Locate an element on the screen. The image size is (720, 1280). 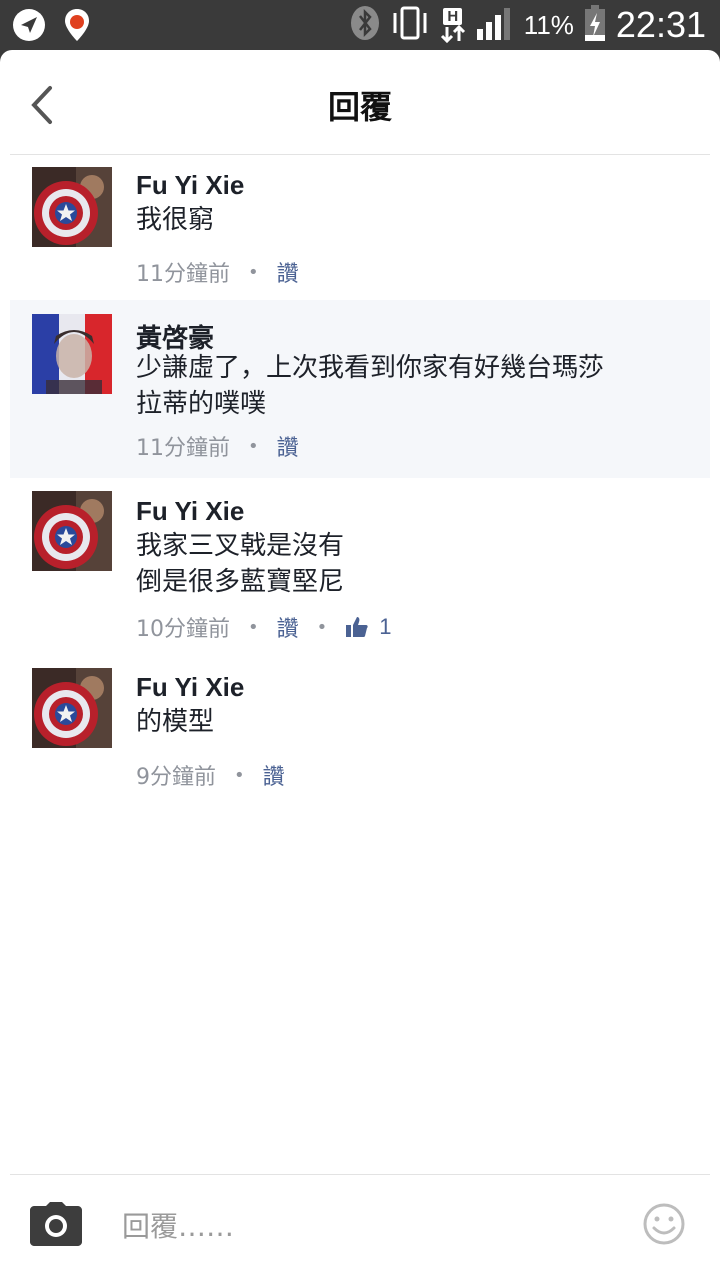
camera-button is located at coordinates (56, 1224).